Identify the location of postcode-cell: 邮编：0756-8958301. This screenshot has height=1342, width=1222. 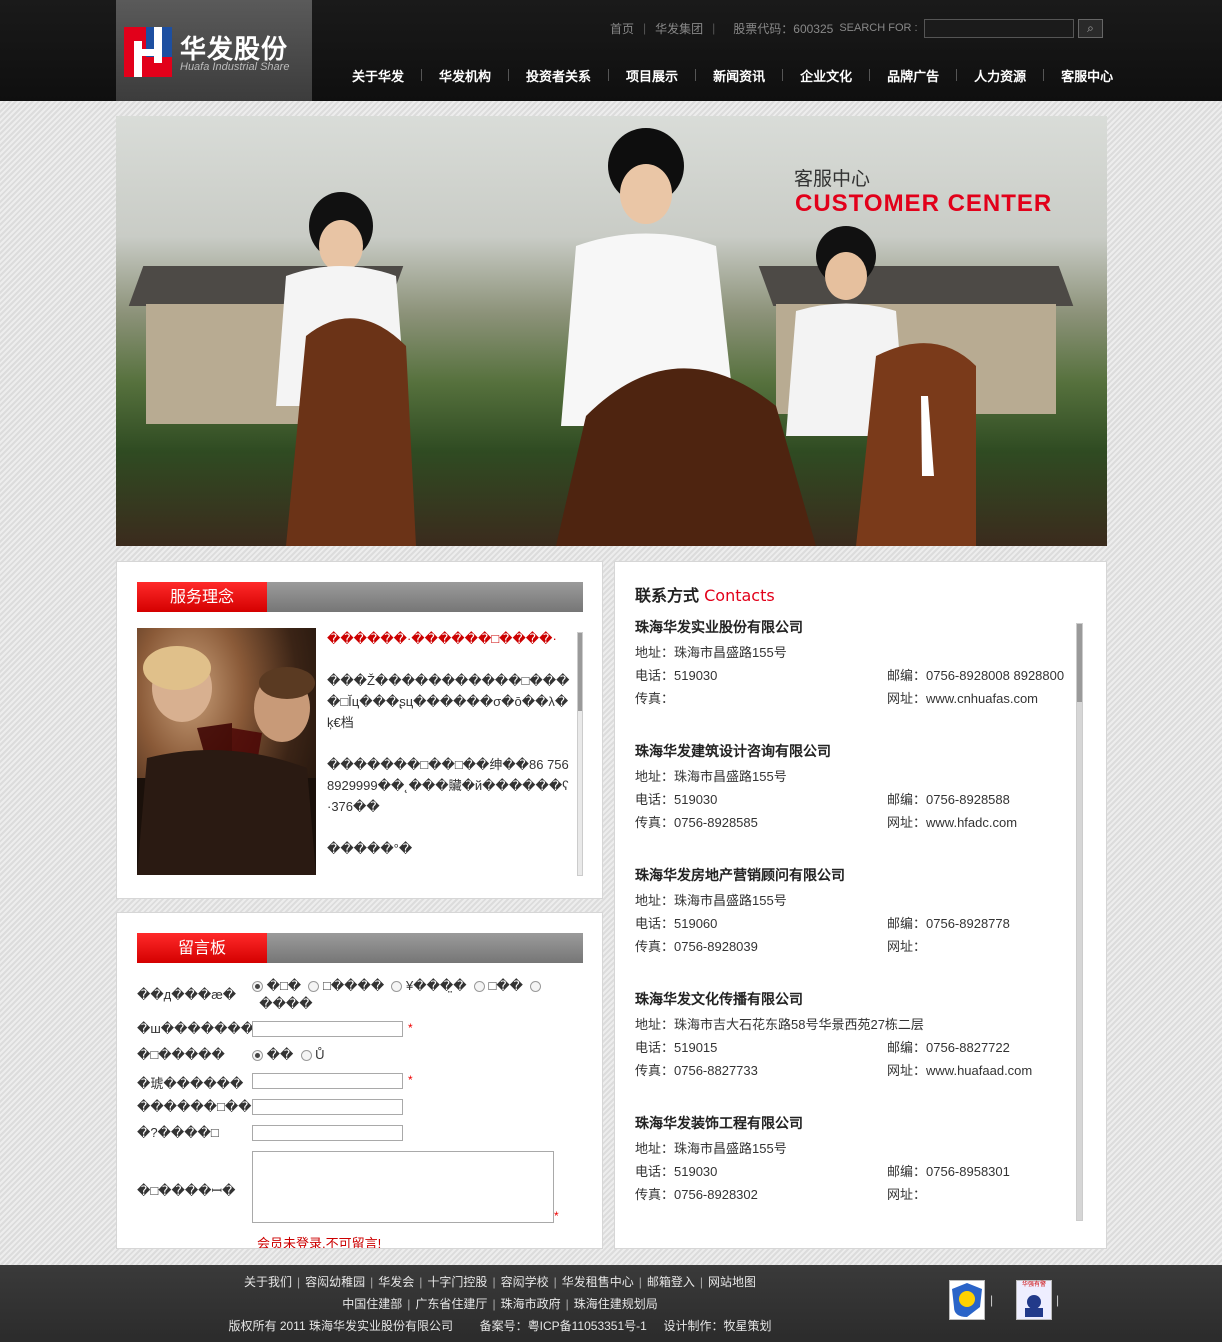
(948, 1172).